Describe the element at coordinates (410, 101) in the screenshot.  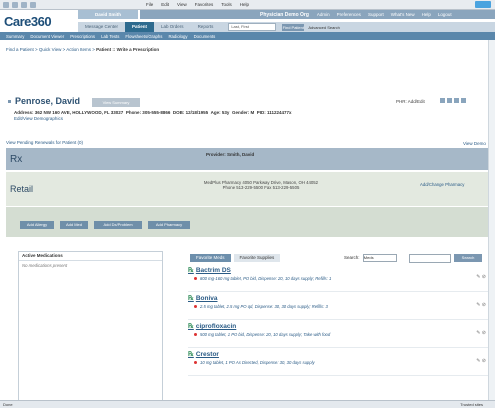
I see `phr-link: PHR: Add/Edit` at that location.